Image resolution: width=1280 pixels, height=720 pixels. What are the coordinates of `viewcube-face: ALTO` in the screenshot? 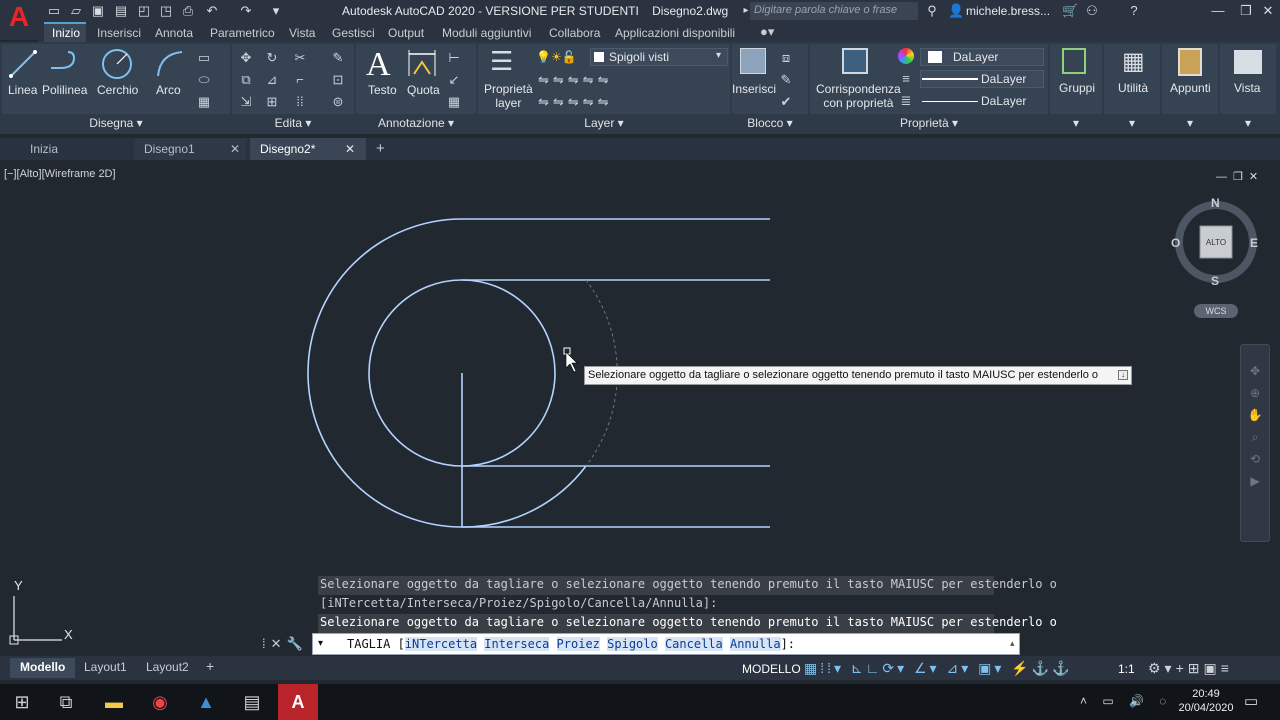 It's located at (1216, 242).